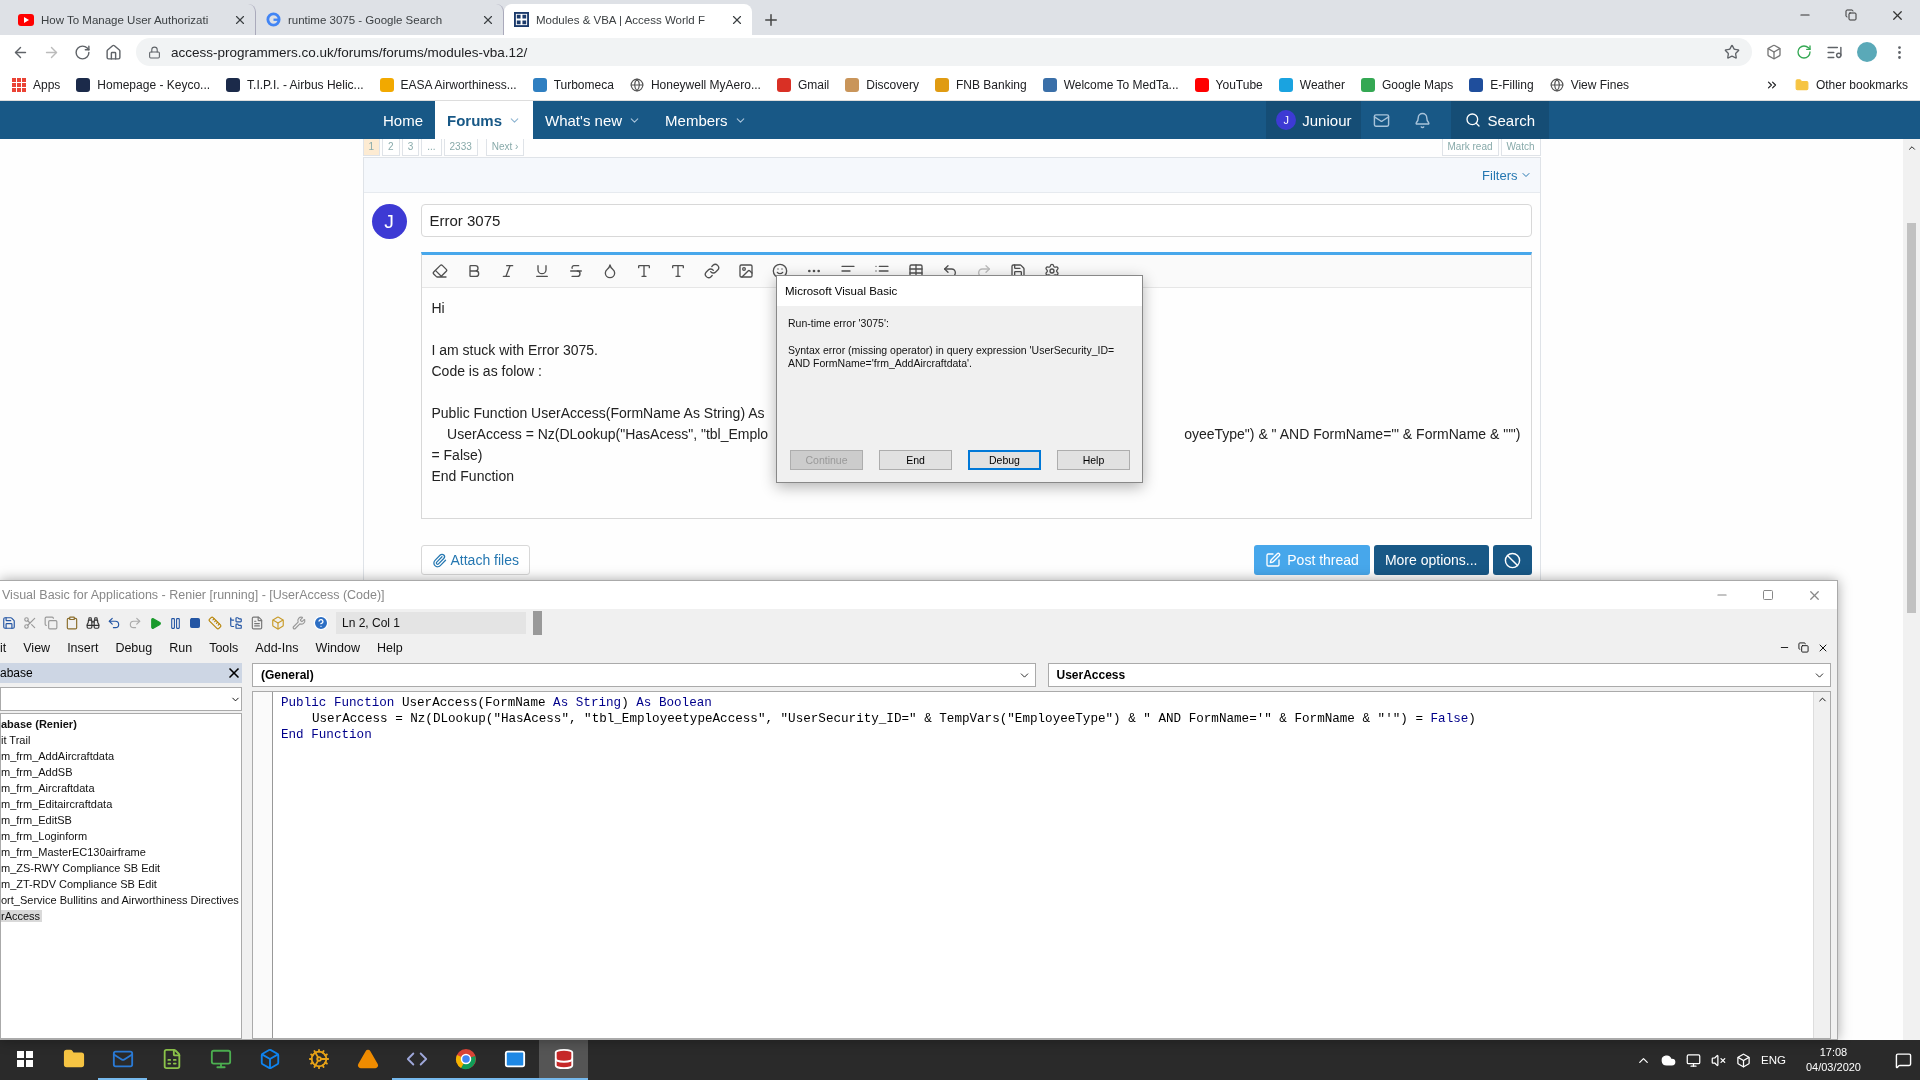 This screenshot has width=1920, height=1080. I want to click on tree-item: it Trail, so click(17, 740).